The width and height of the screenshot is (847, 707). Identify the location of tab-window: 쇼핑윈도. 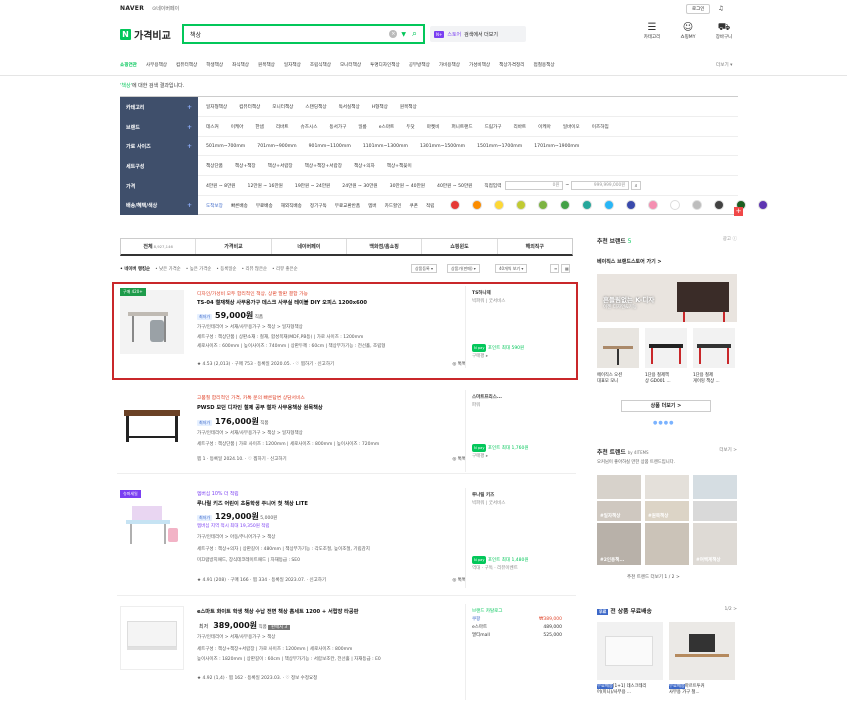
(460, 246).